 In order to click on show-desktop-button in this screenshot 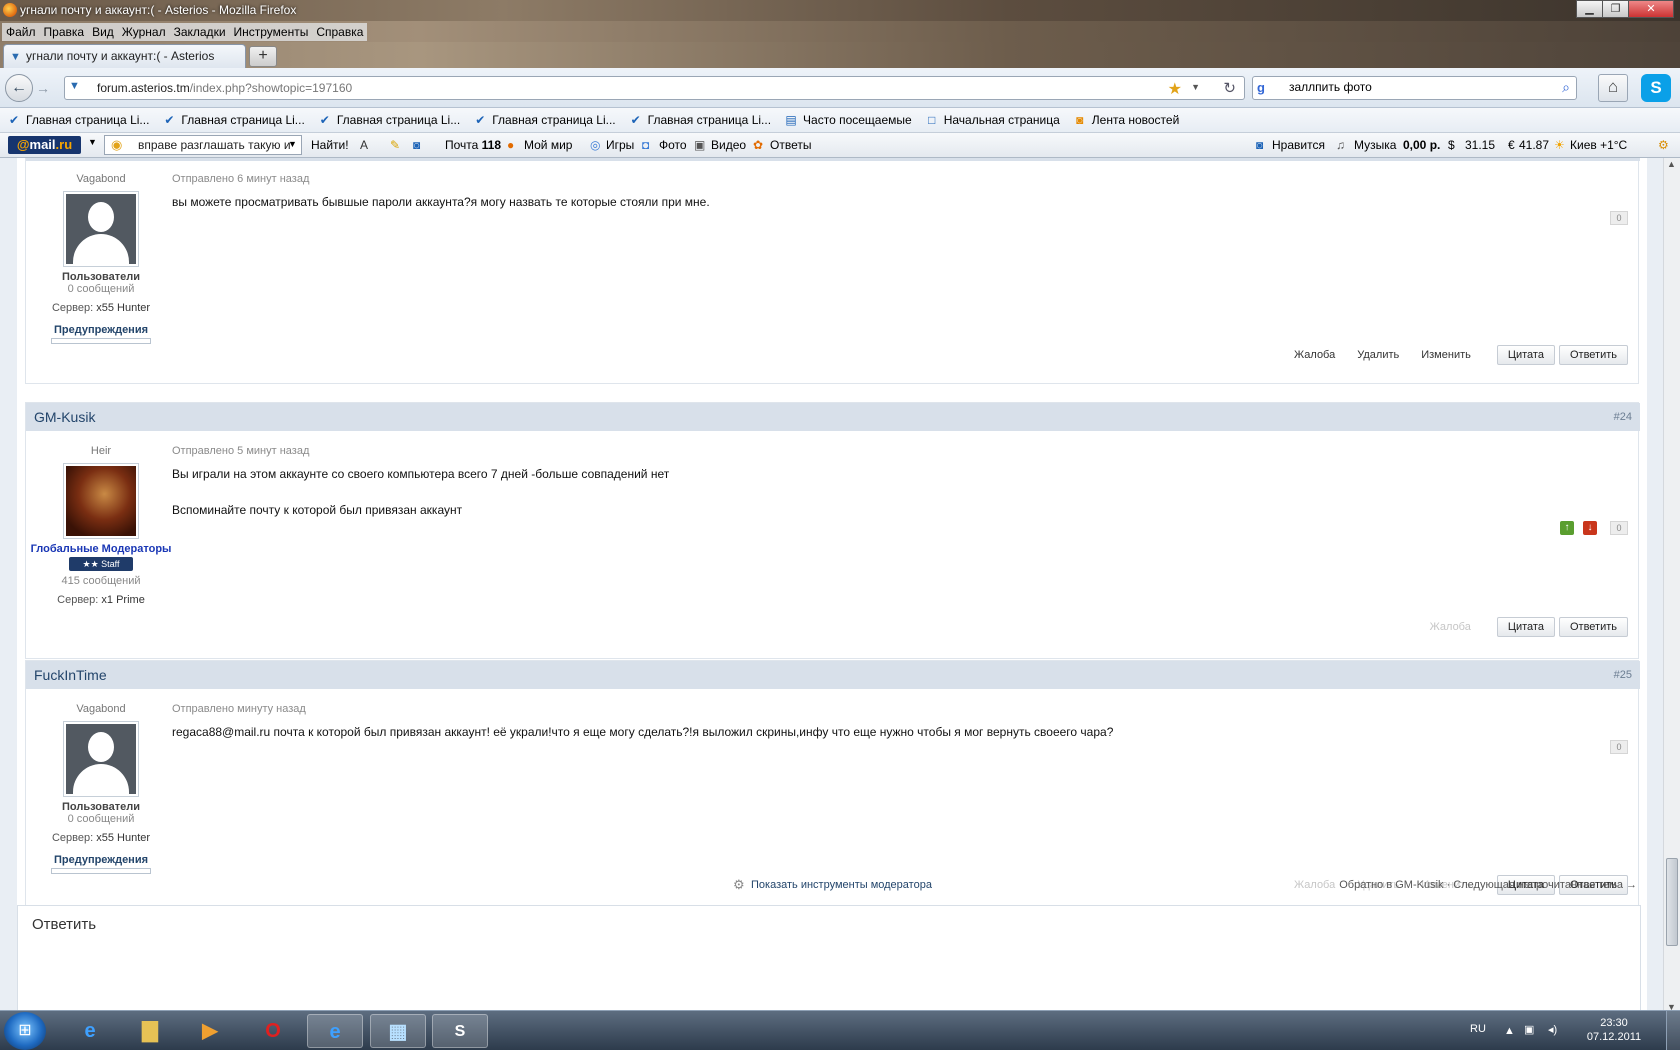, I will do `click(1673, 1030)`.